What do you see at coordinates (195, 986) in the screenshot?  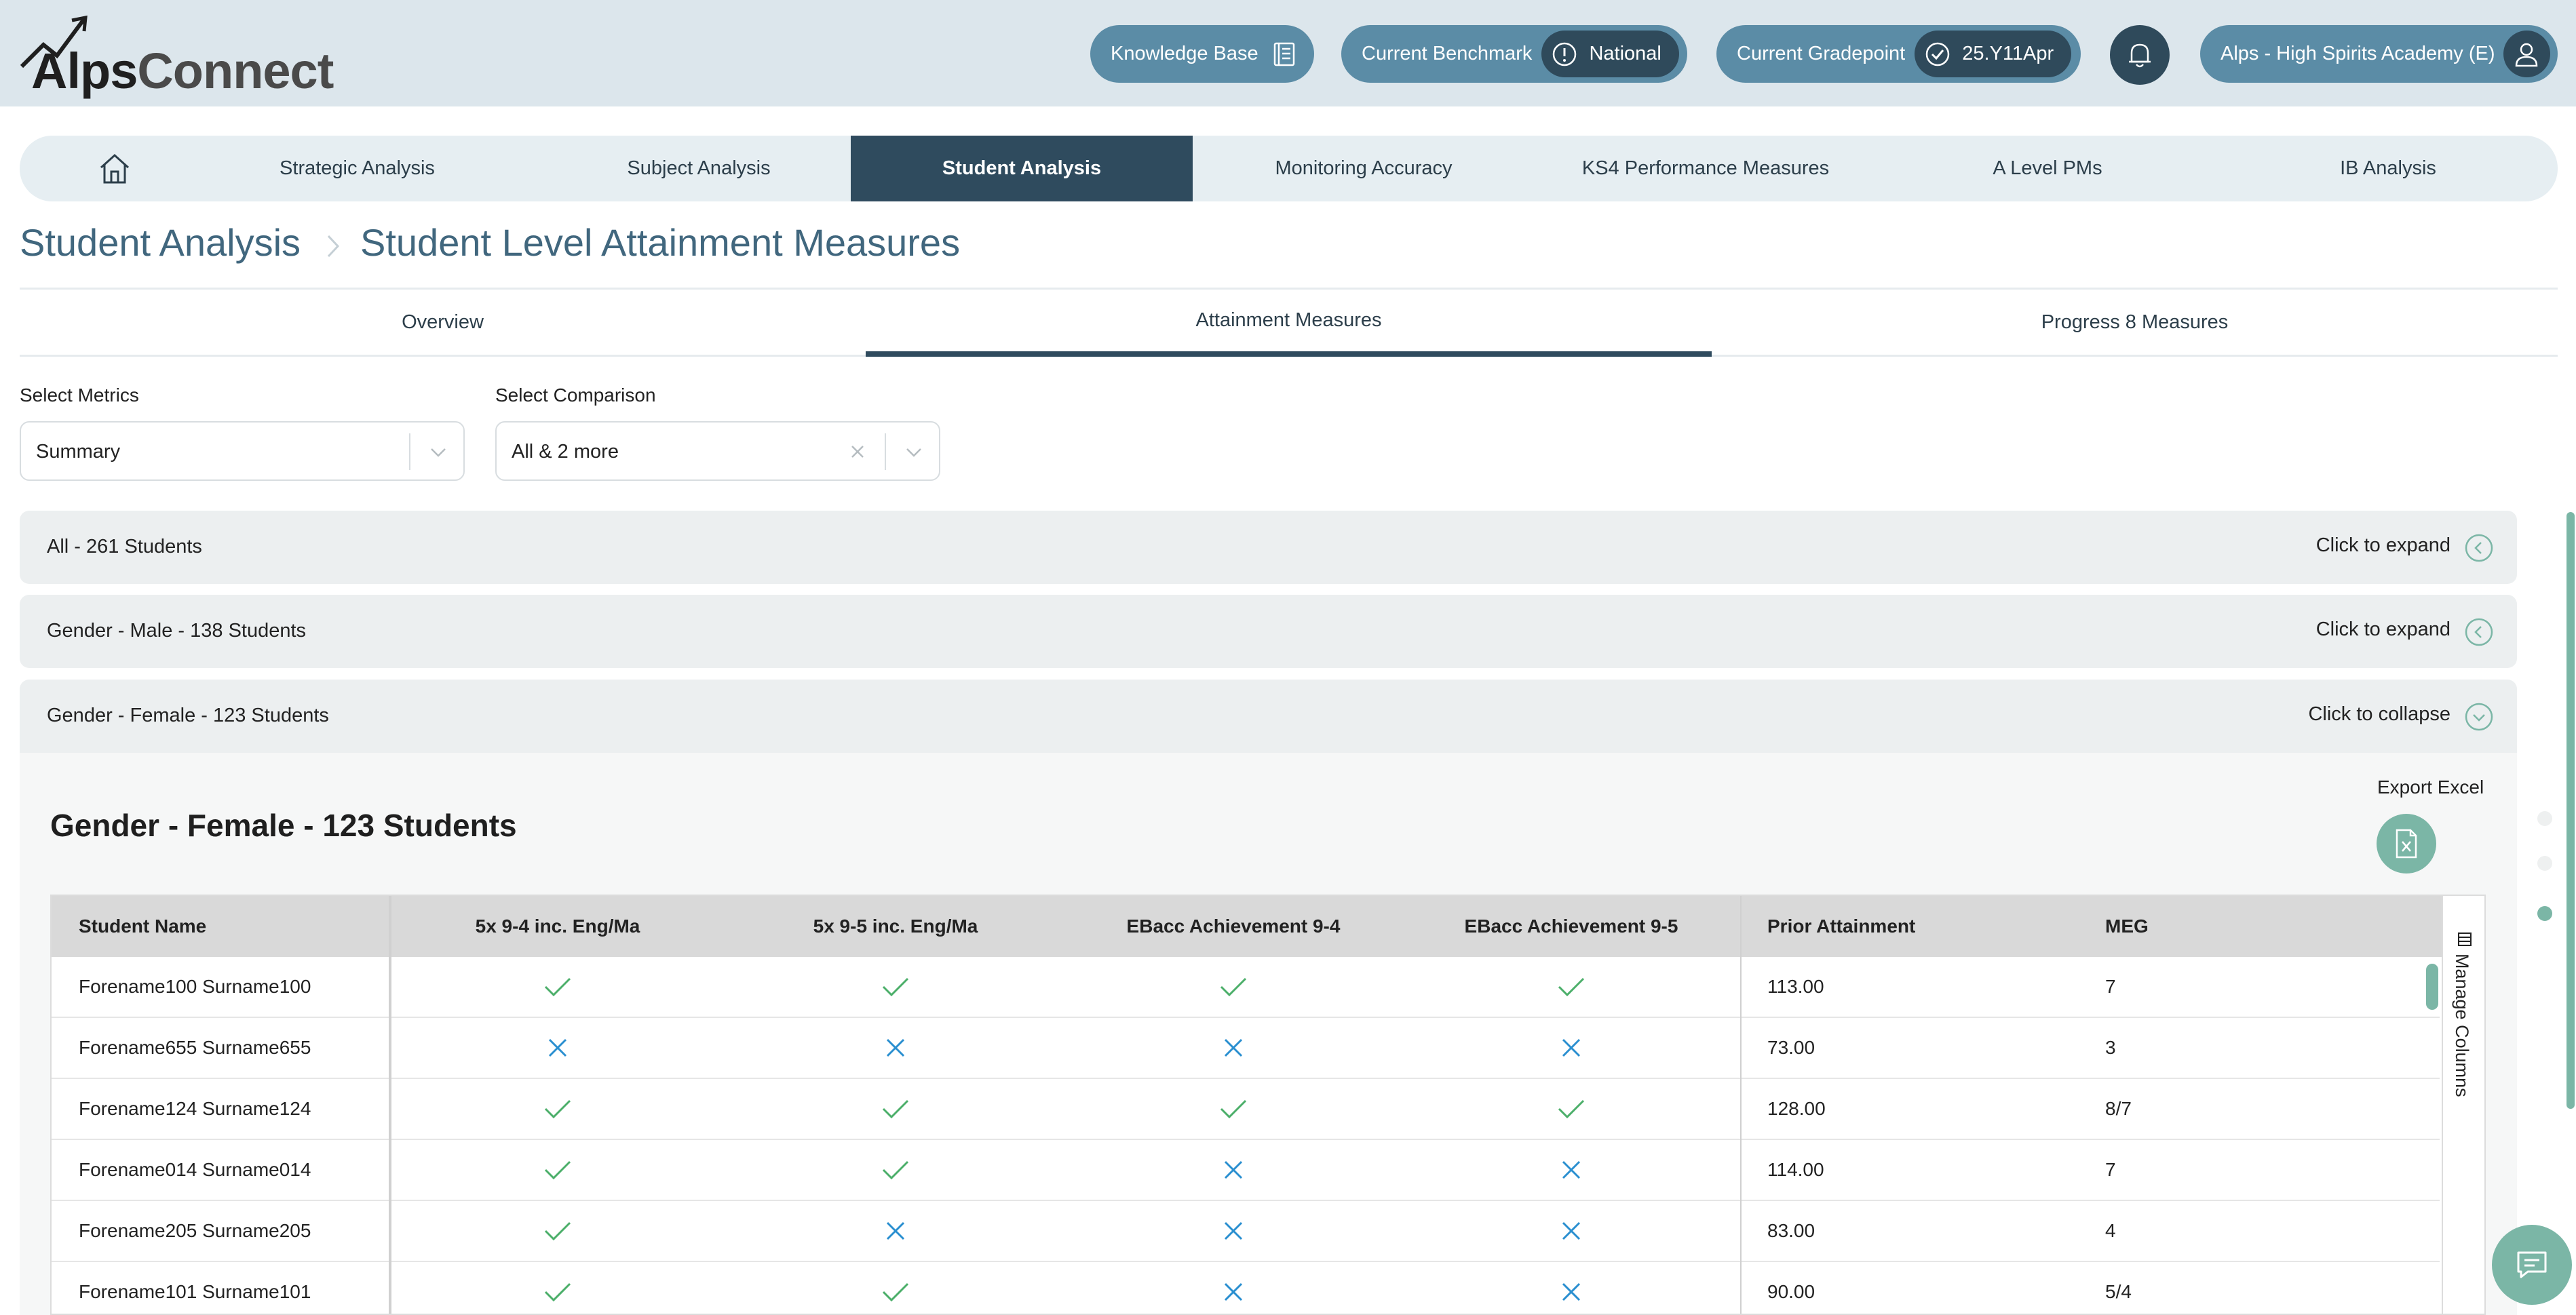 I see `student-name: Forename100 Surname100` at bounding box center [195, 986].